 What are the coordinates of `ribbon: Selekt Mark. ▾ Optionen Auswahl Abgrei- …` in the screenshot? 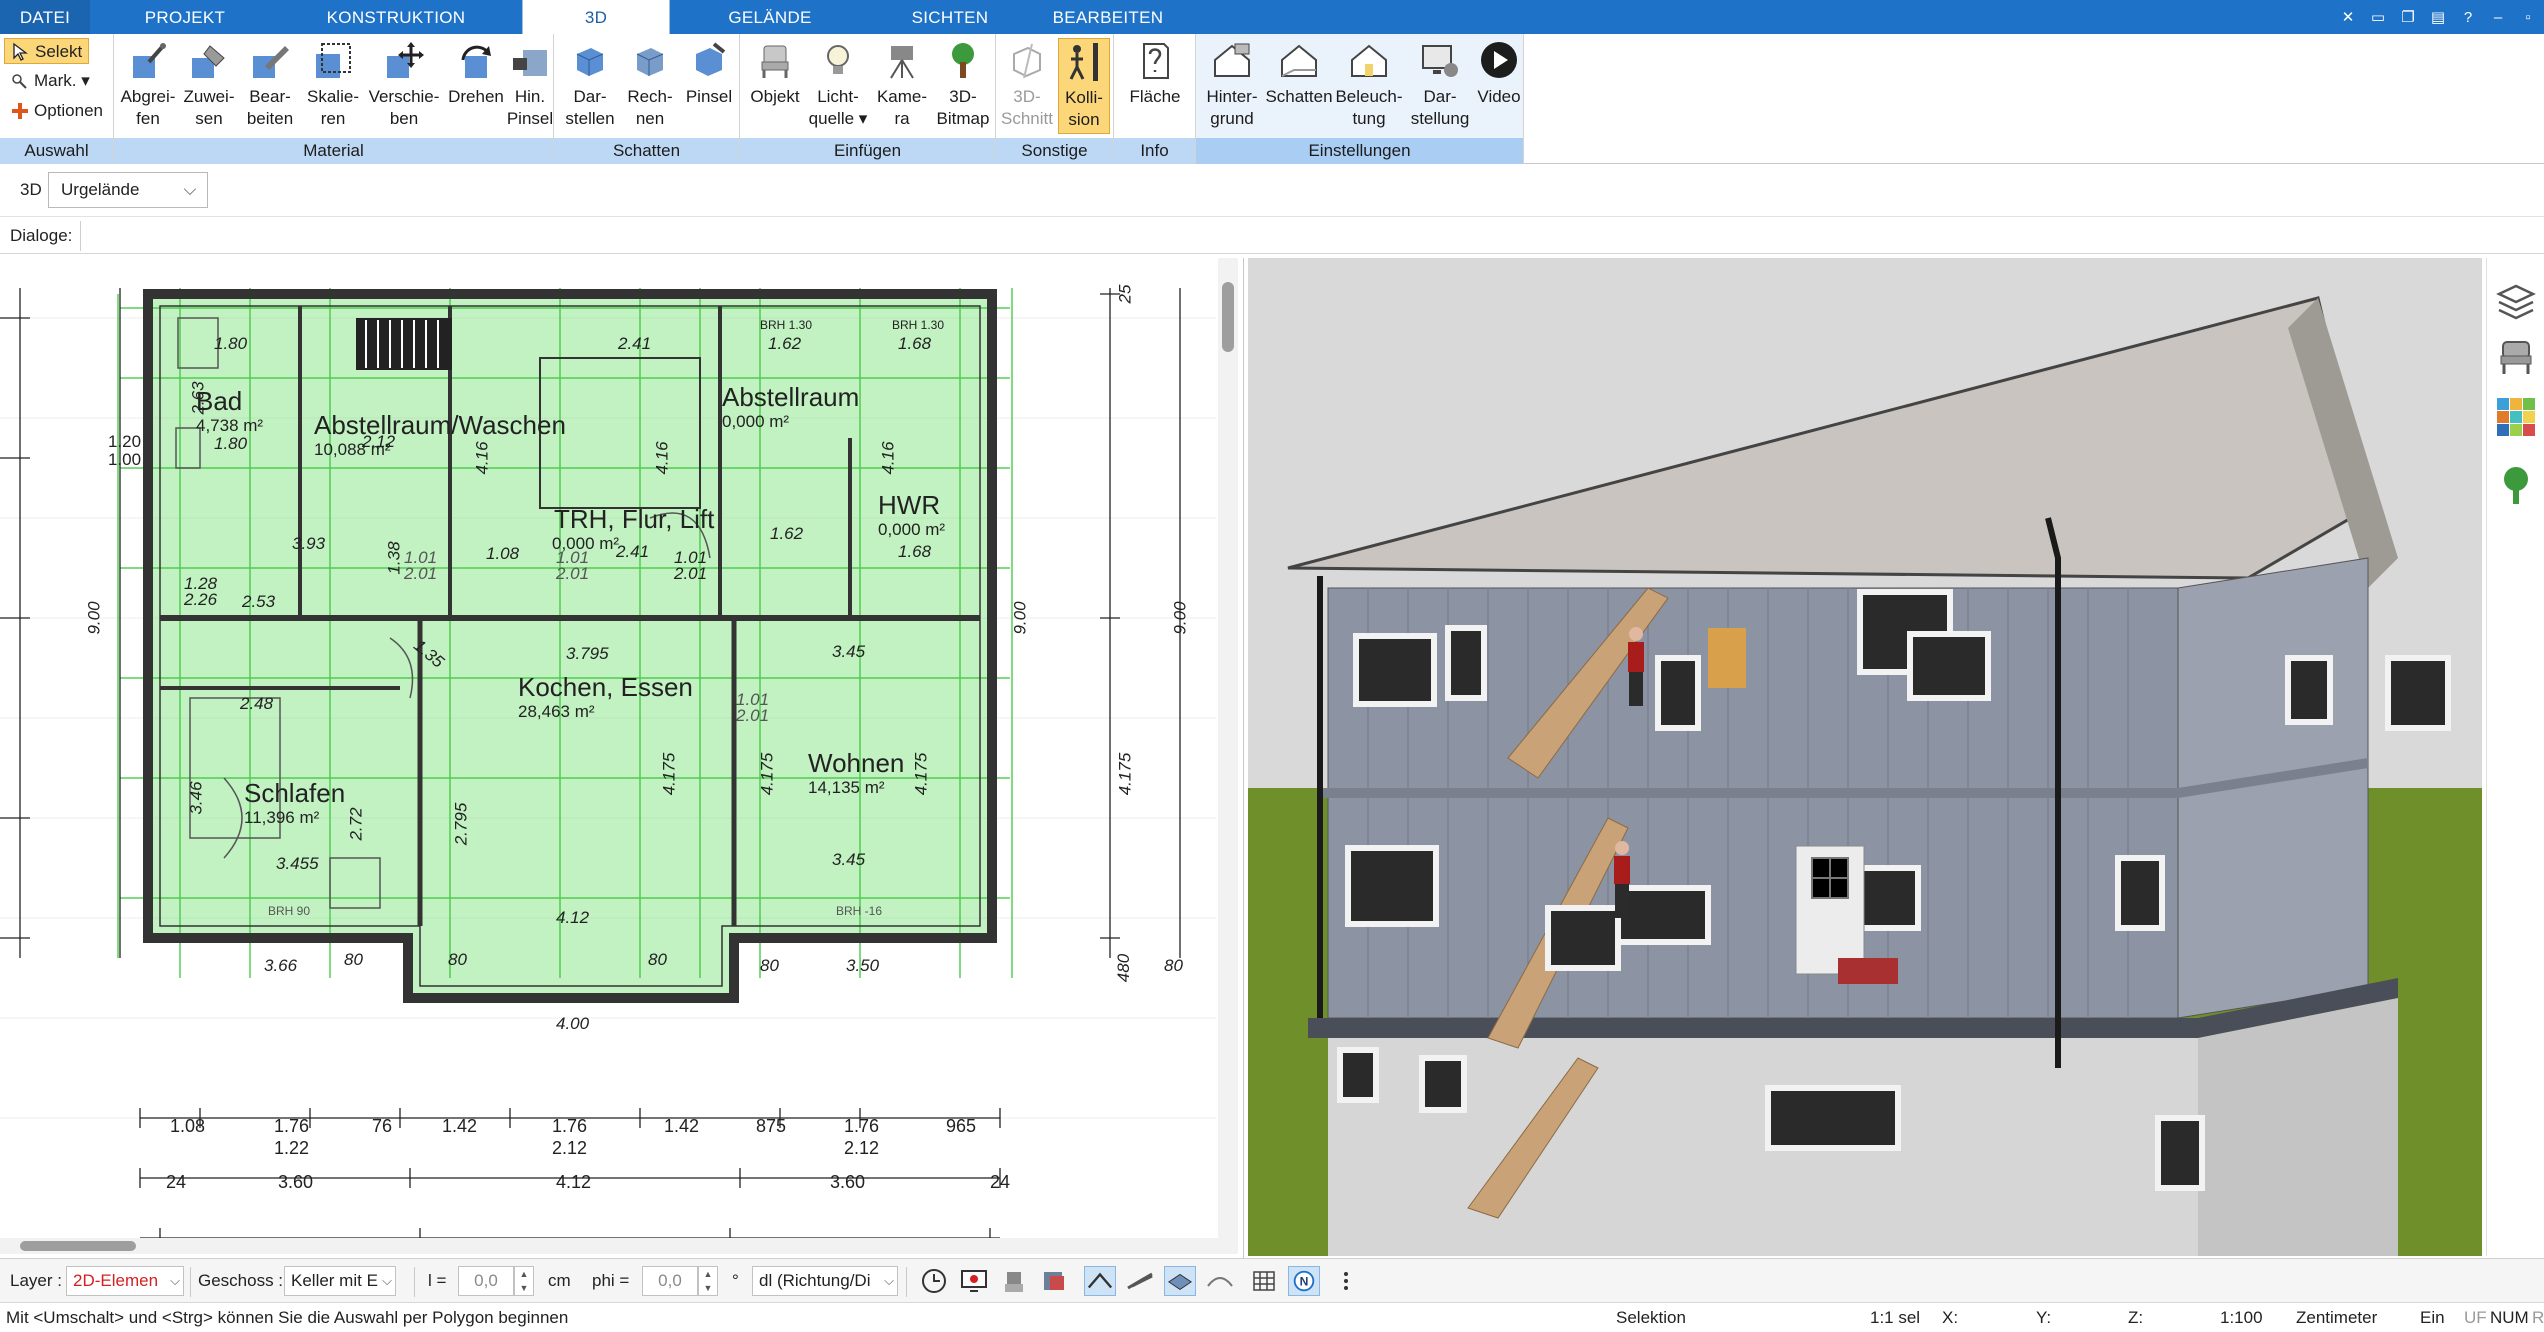 It's located at (1272, 99).